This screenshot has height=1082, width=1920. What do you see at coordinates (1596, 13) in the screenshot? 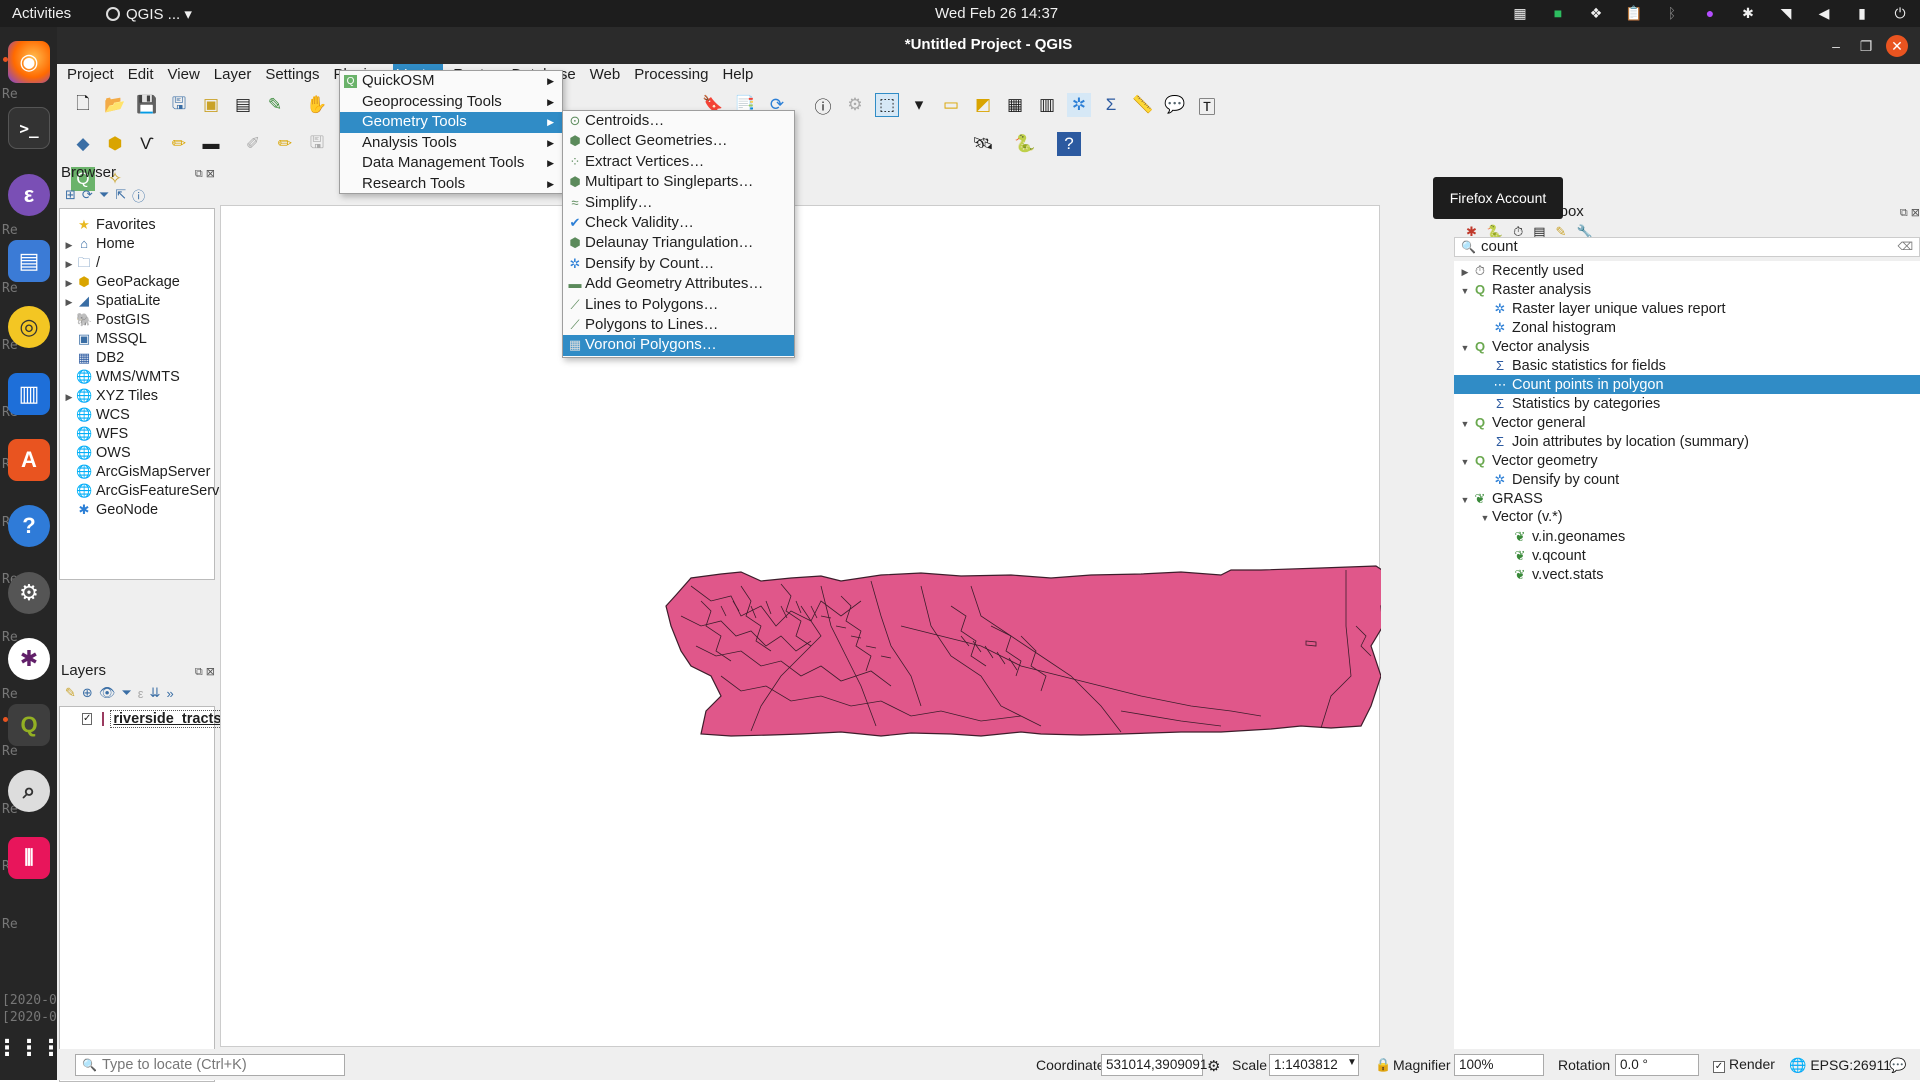
I see `dropbox-icon: ❖` at bounding box center [1596, 13].